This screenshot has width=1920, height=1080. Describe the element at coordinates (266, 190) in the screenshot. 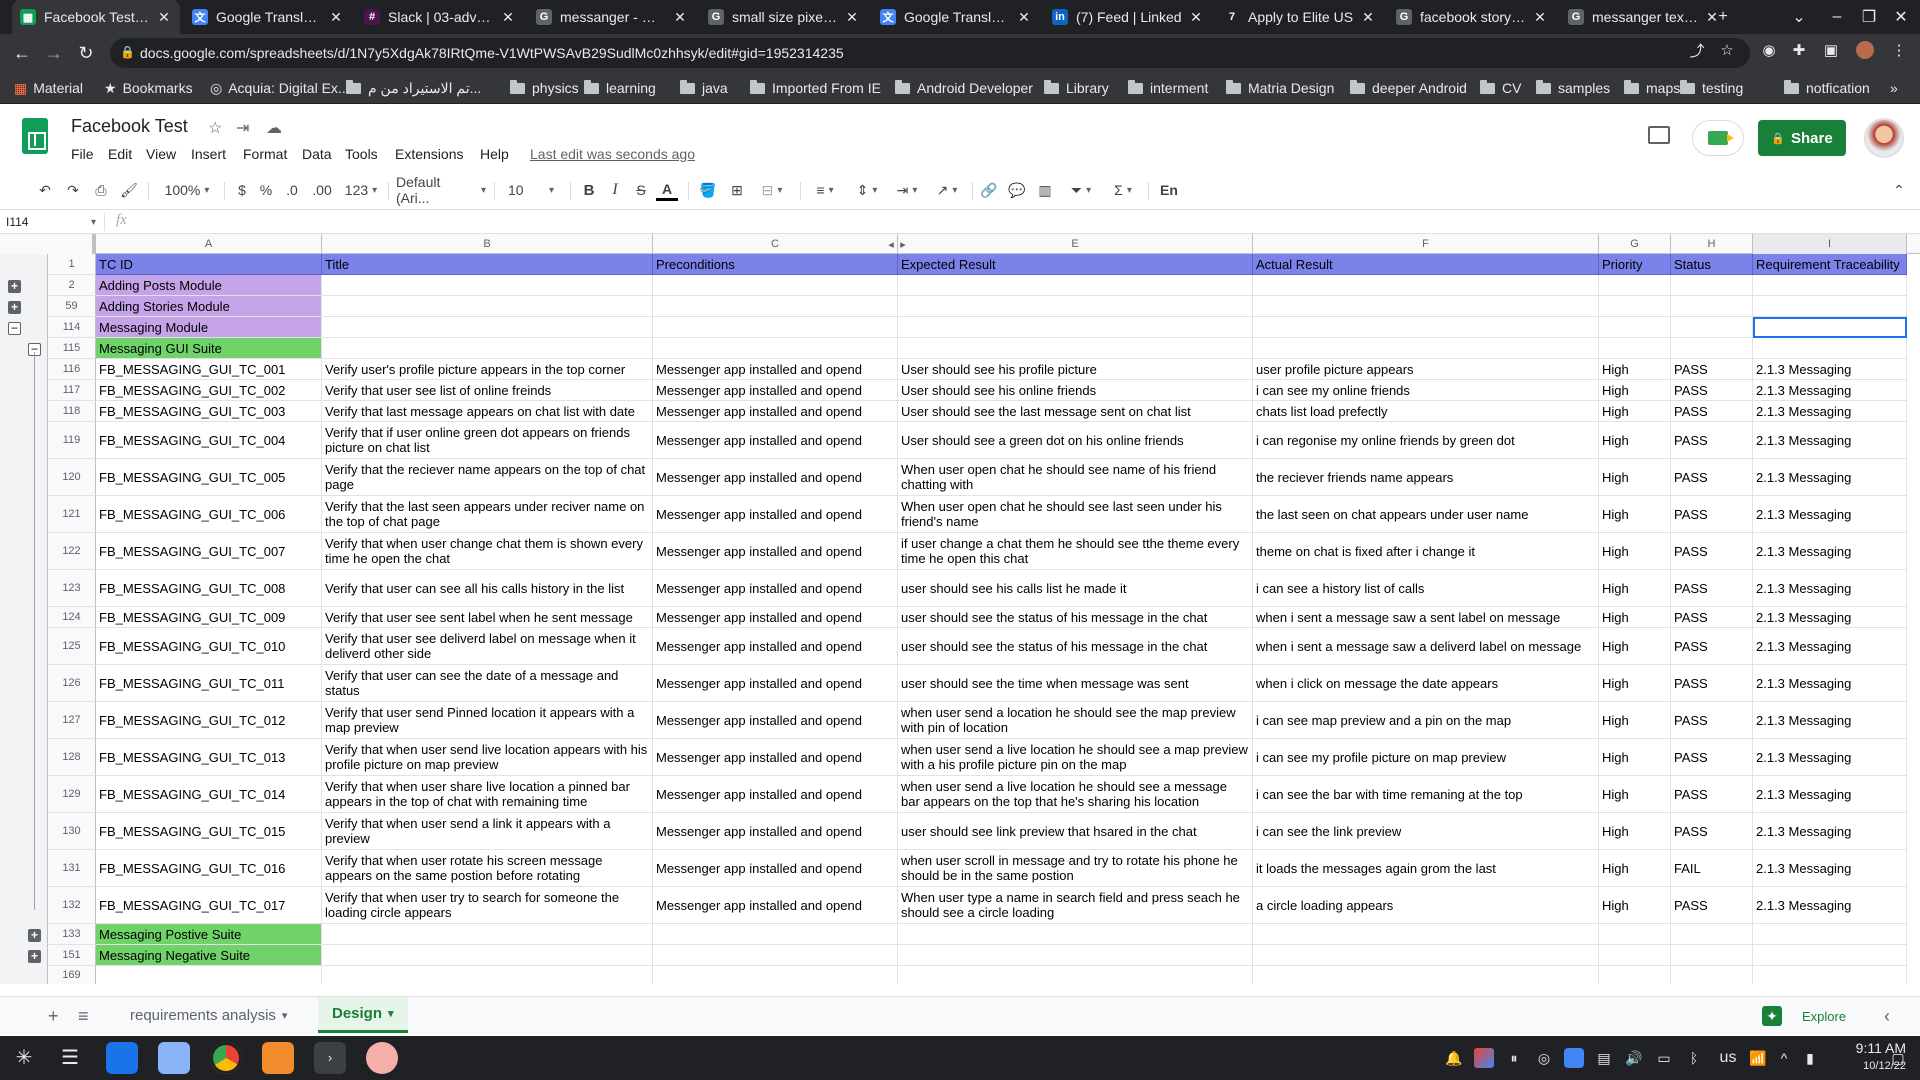

I see `percent-format-button: %` at that location.